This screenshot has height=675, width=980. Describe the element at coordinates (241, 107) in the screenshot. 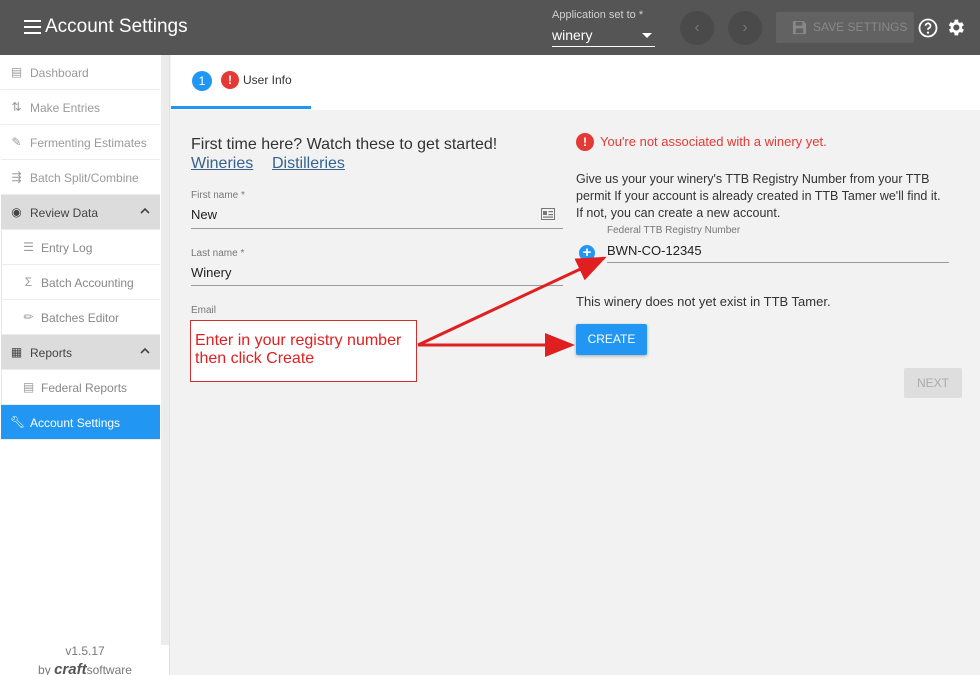

I see `active-step-indicator` at that location.